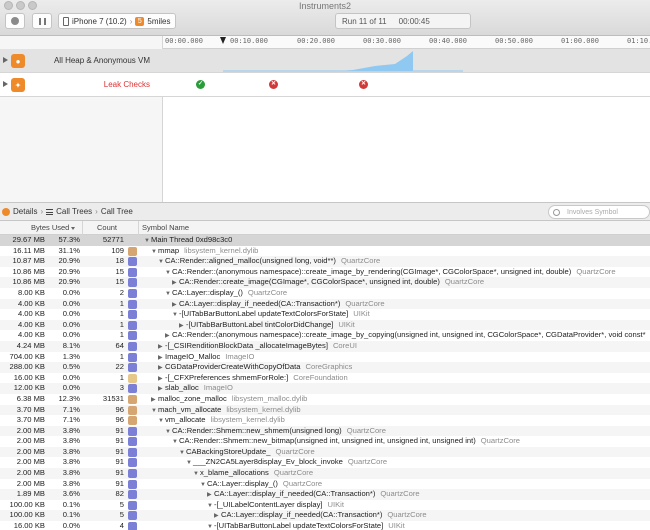 The image size is (650, 530). Describe the element at coordinates (121, 335) in the screenshot. I see `count-cell: 1` at that location.